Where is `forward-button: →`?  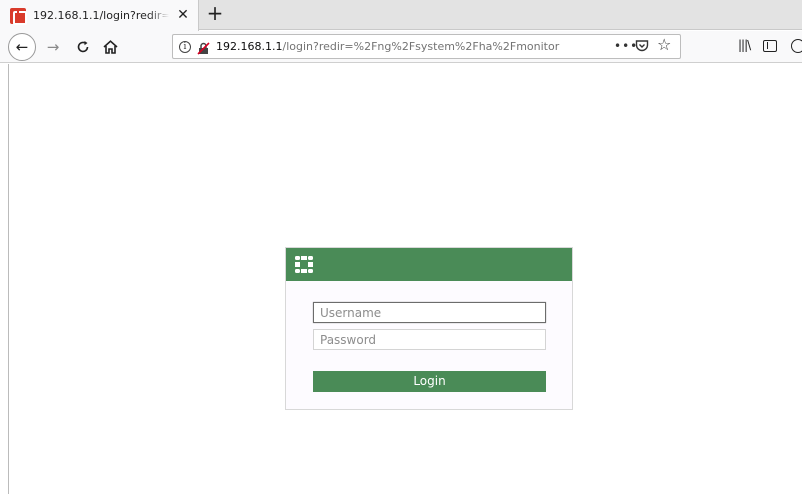
forward-button: → is located at coordinates (53, 47).